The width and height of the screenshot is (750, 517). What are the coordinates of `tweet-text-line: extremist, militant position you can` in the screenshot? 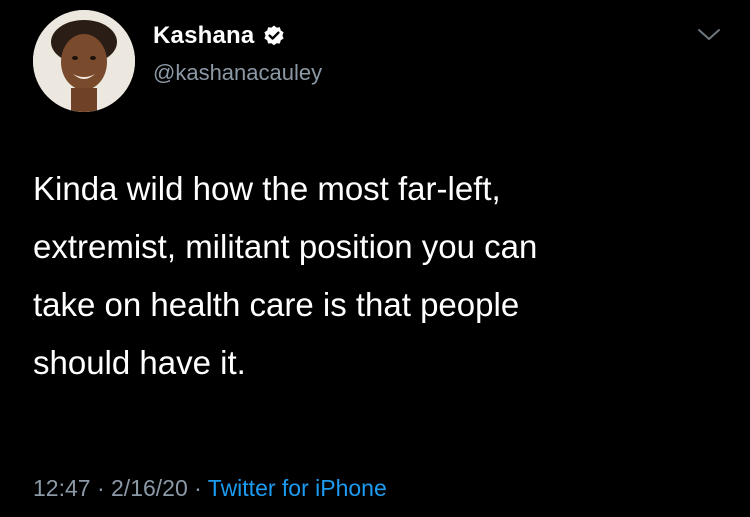 It's located at (285, 246).